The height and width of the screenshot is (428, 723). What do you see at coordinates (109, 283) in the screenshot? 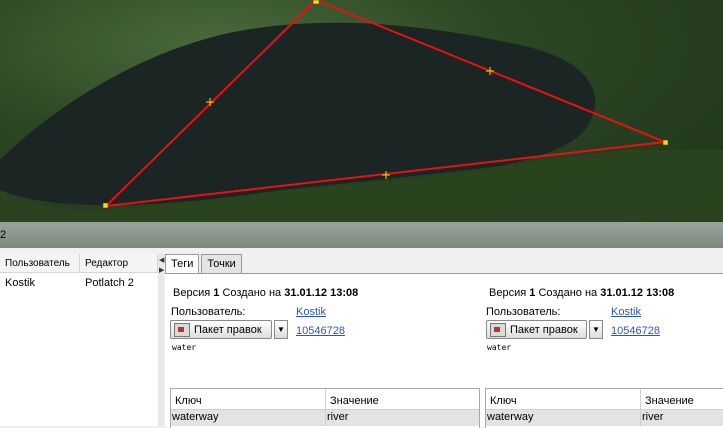
I see `row-editor: Potlatch 2` at bounding box center [109, 283].